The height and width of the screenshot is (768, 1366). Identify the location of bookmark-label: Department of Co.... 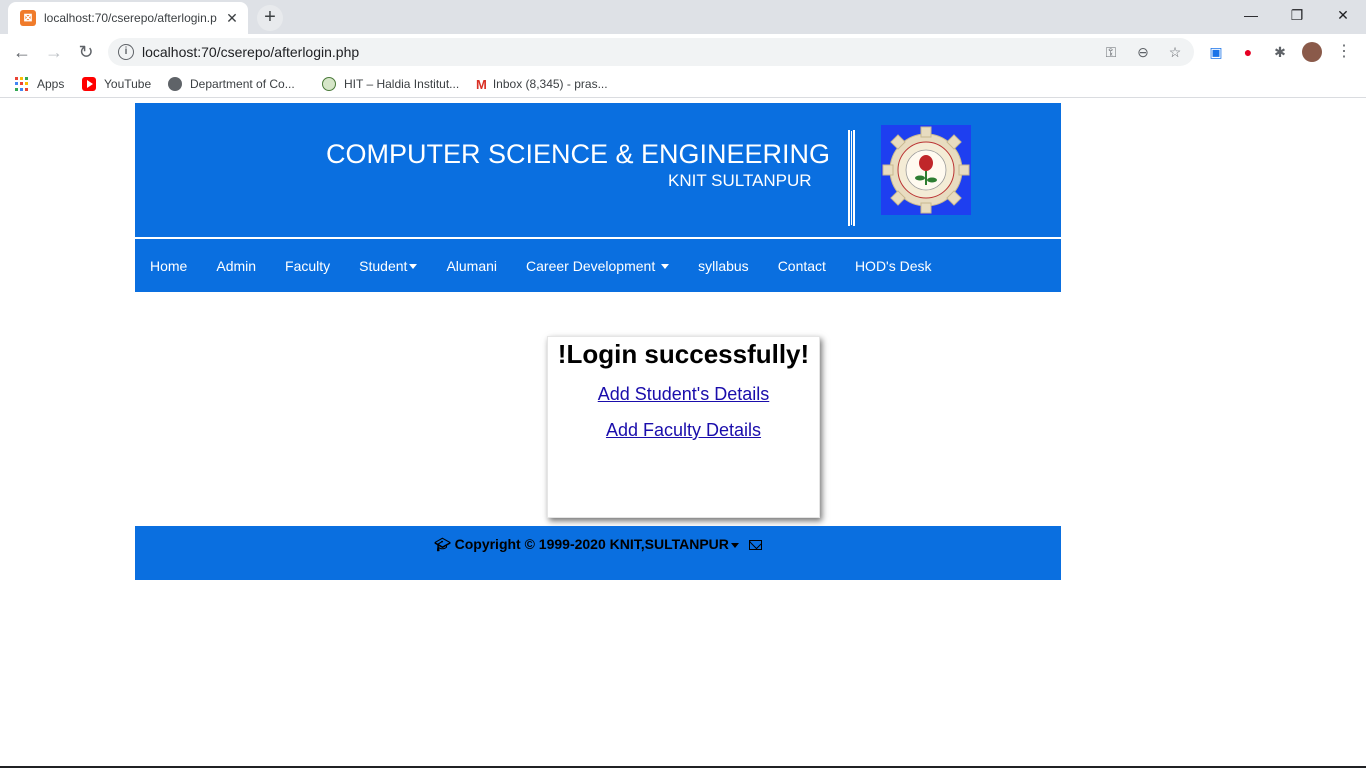
(242, 84).